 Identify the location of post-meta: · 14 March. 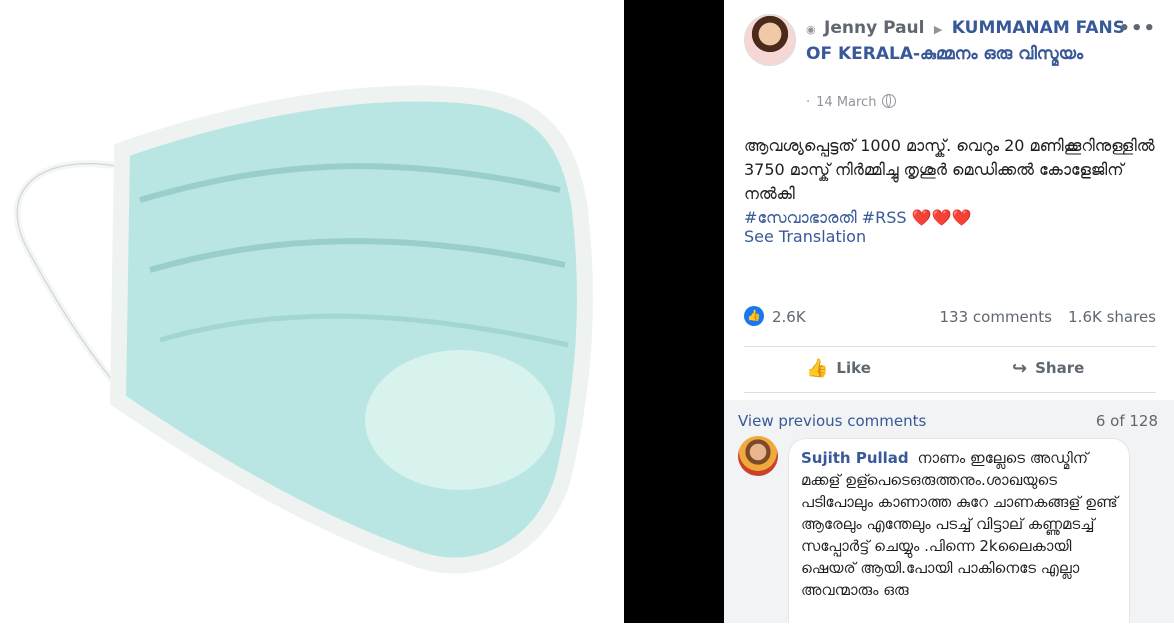
(851, 102).